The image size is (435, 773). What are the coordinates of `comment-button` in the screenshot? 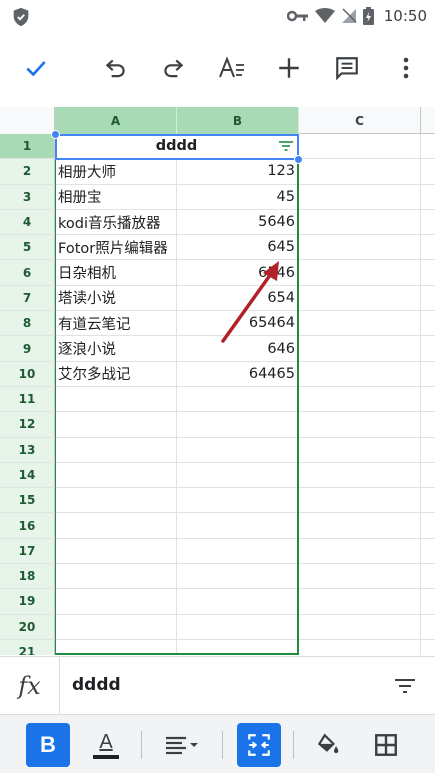 It's located at (347, 68).